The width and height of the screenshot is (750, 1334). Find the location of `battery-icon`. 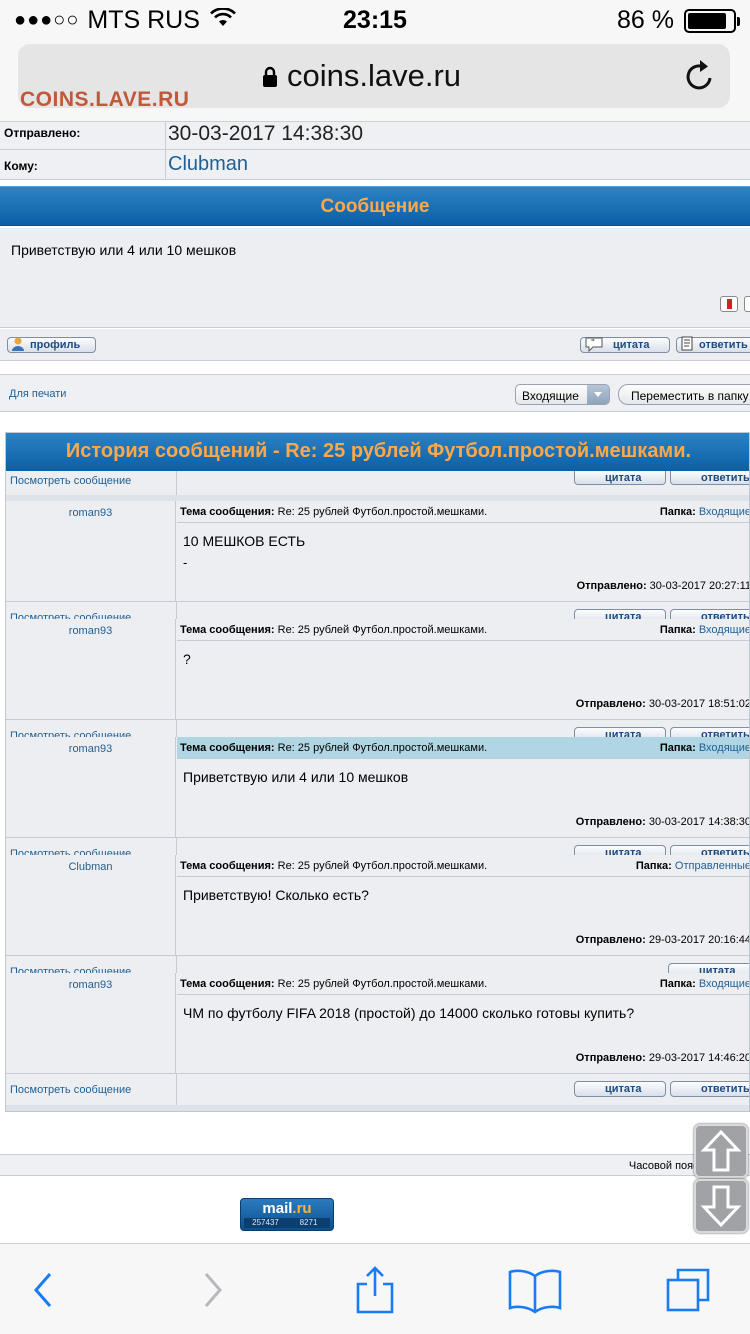

battery-icon is located at coordinates (712, 20).